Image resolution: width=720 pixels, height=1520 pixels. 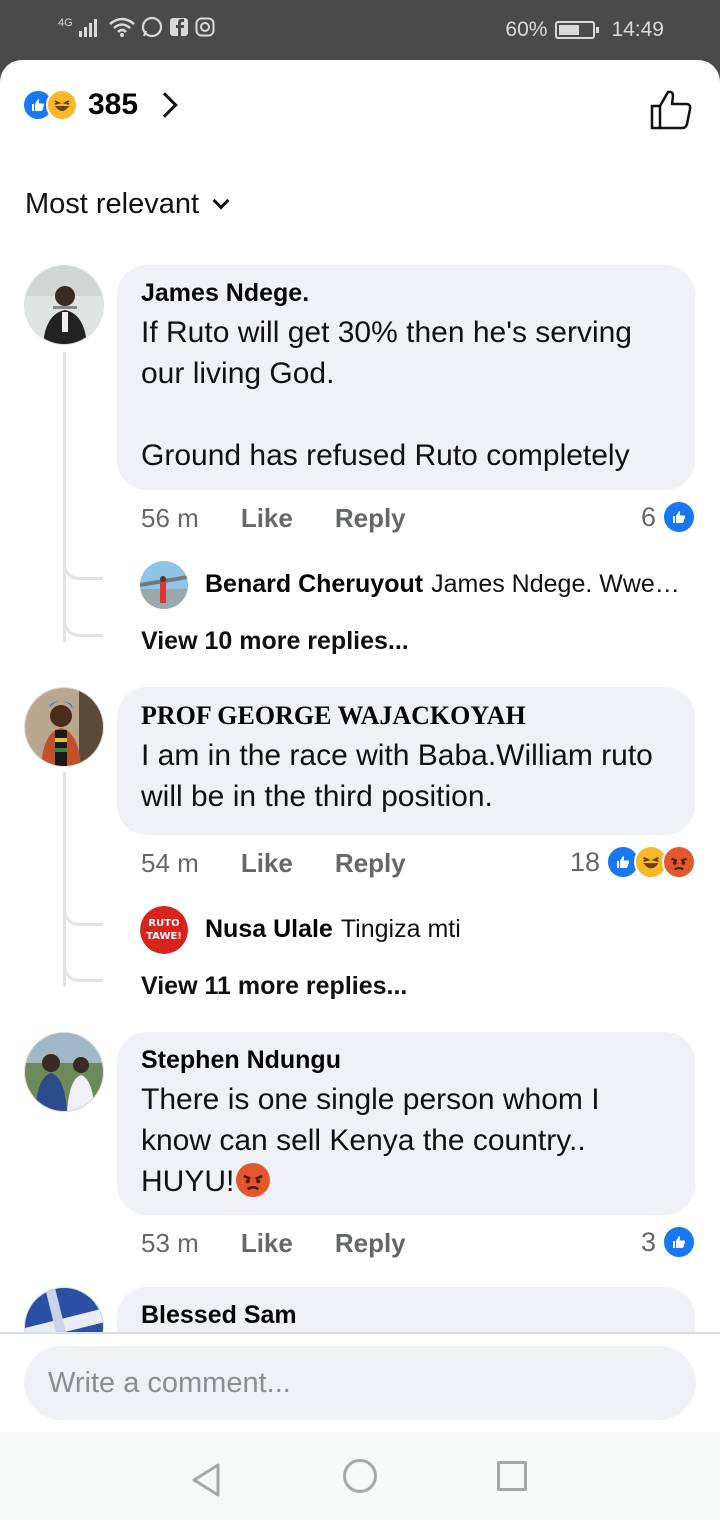 What do you see at coordinates (178, 27) in the screenshot?
I see `facebook-icon` at bounding box center [178, 27].